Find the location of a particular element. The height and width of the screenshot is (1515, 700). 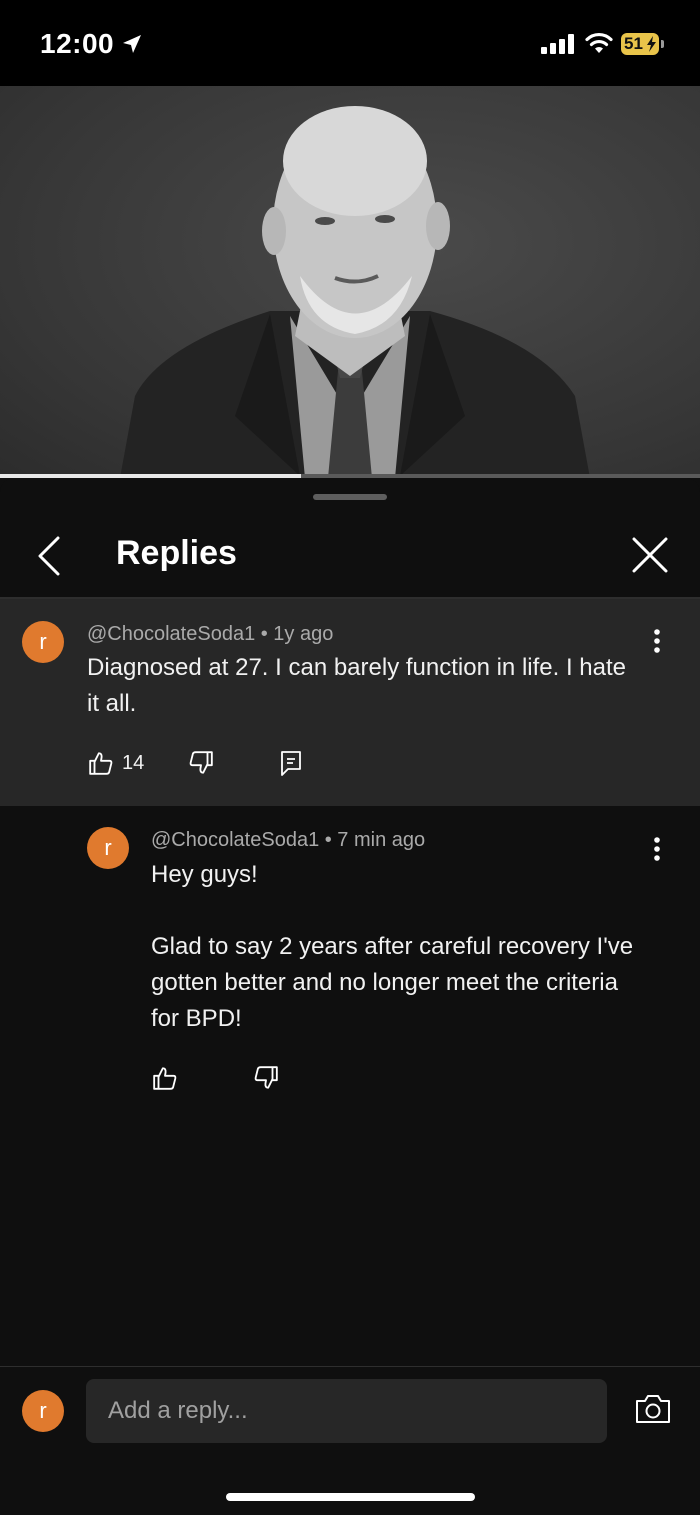

page-title: Replies is located at coordinates (176, 553).